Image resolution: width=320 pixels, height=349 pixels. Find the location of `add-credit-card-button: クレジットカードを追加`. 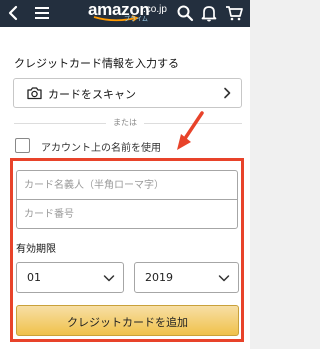

add-credit-card-button: クレジットカードを追加 is located at coordinates (127, 320).